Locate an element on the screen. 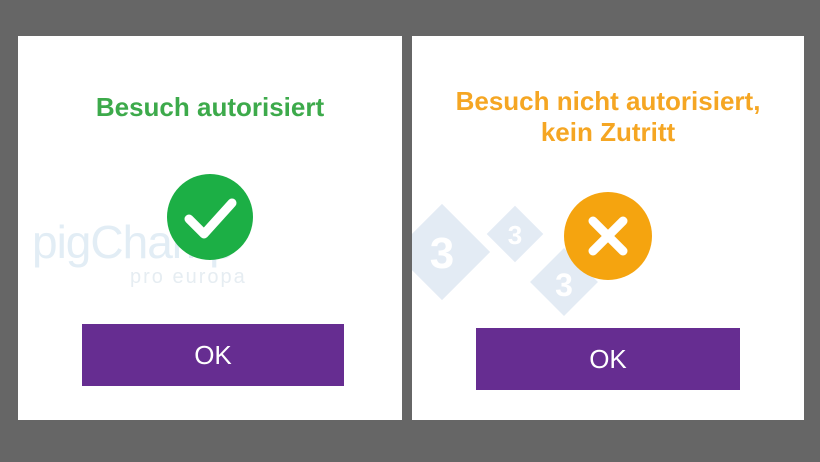 Image resolution: width=820 pixels, height=462 pixels. watermark-subtitle: pro europa is located at coordinates (188, 277).